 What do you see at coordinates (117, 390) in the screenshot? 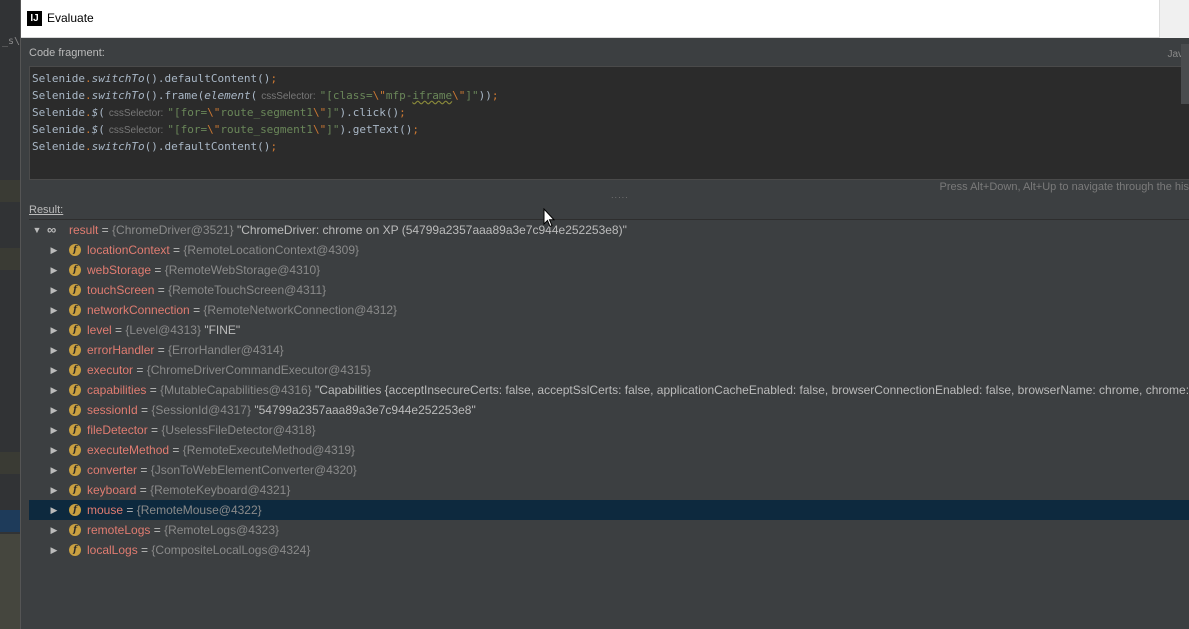
I see `field-name: capabilities` at bounding box center [117, 390].